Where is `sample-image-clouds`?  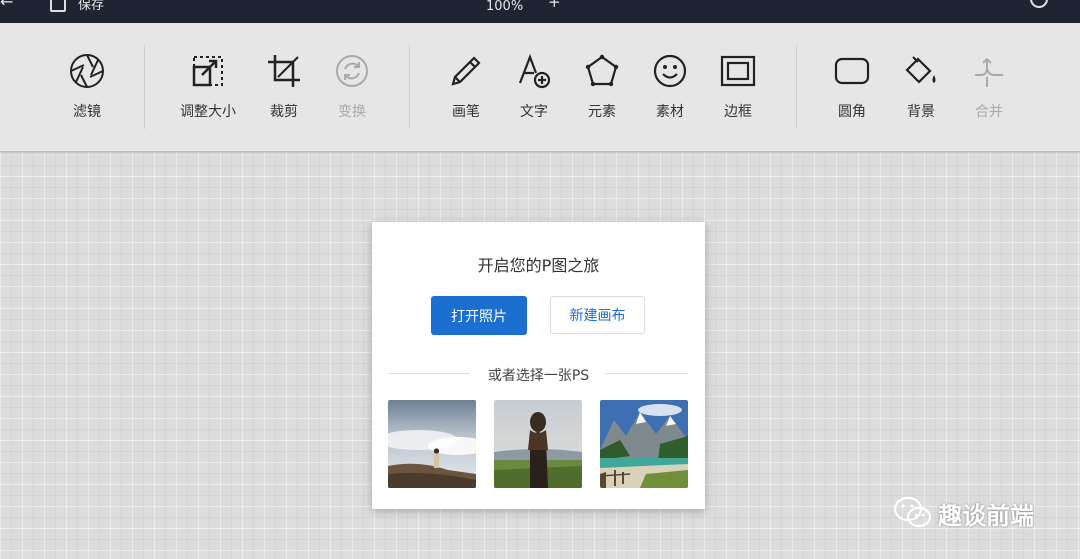 sample-image-clouds is located at coordinates (432, 444).